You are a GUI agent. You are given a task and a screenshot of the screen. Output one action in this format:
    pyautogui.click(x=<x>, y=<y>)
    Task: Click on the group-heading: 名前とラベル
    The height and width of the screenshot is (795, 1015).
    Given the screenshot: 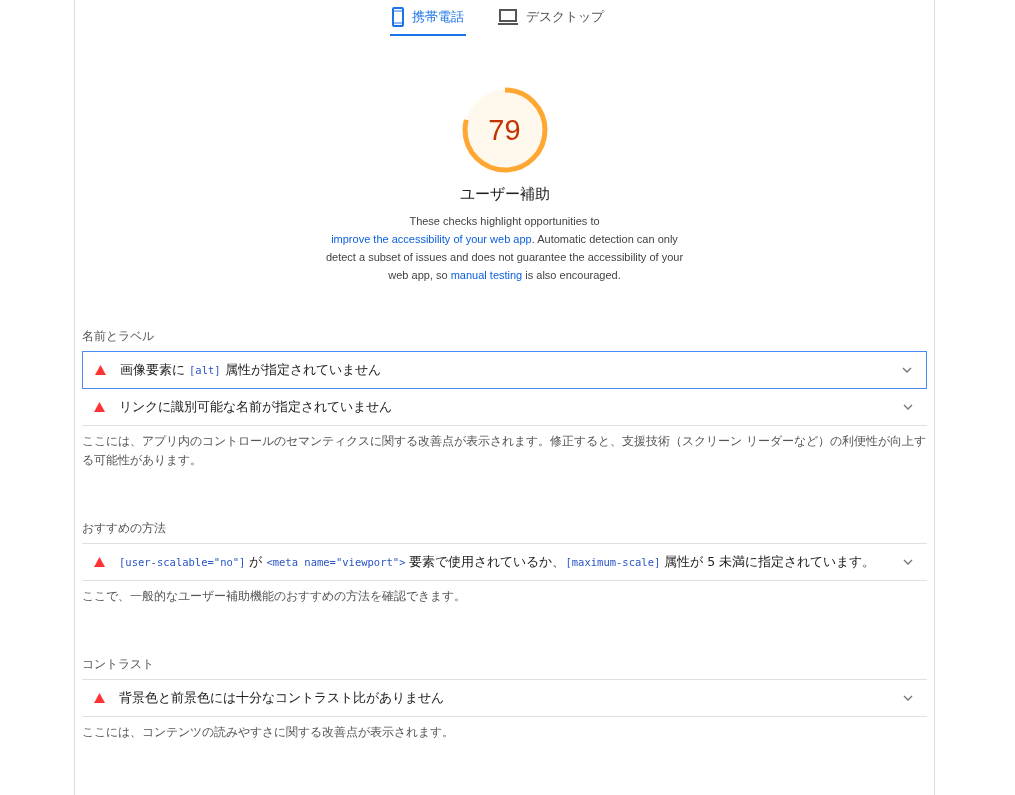 What is the action you would take?
    pyautogui.click(x=118, y=336)
    